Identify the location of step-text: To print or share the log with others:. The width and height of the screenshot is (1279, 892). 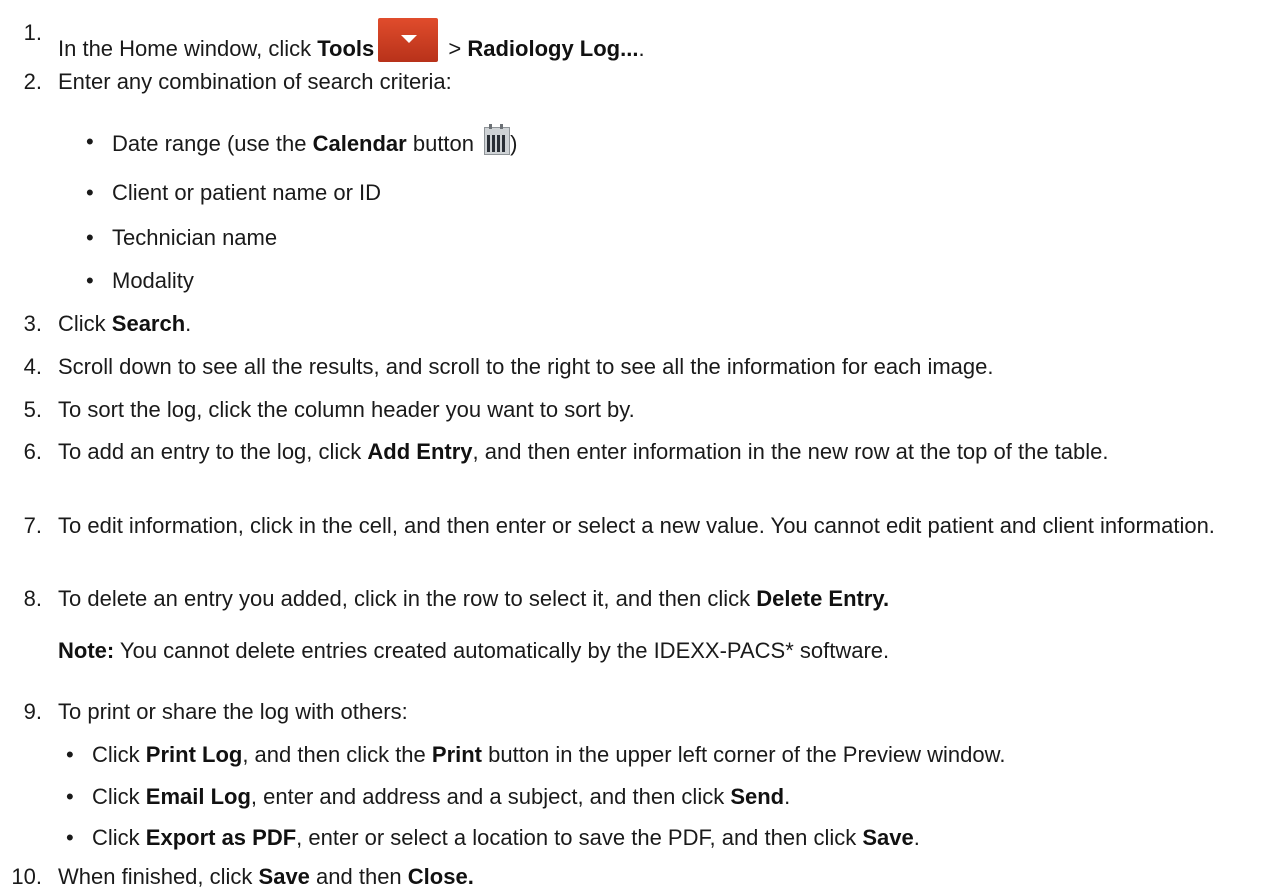
(233, 711).